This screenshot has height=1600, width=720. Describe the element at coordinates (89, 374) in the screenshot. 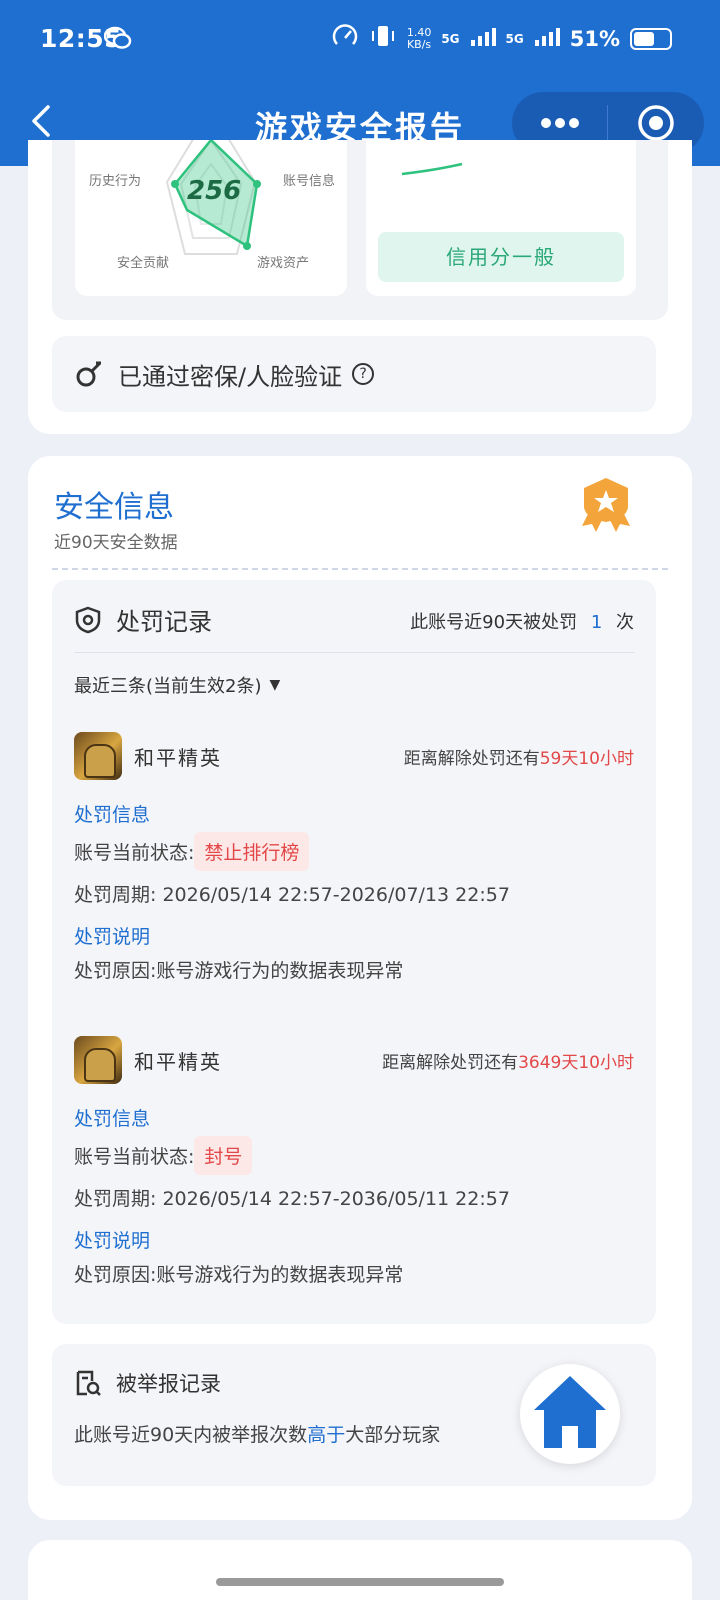

I see `key-icon` at that location.